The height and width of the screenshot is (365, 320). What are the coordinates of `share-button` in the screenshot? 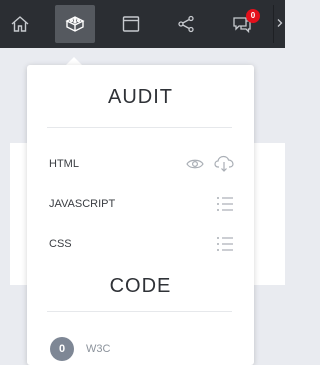 It's located at (186, 24).